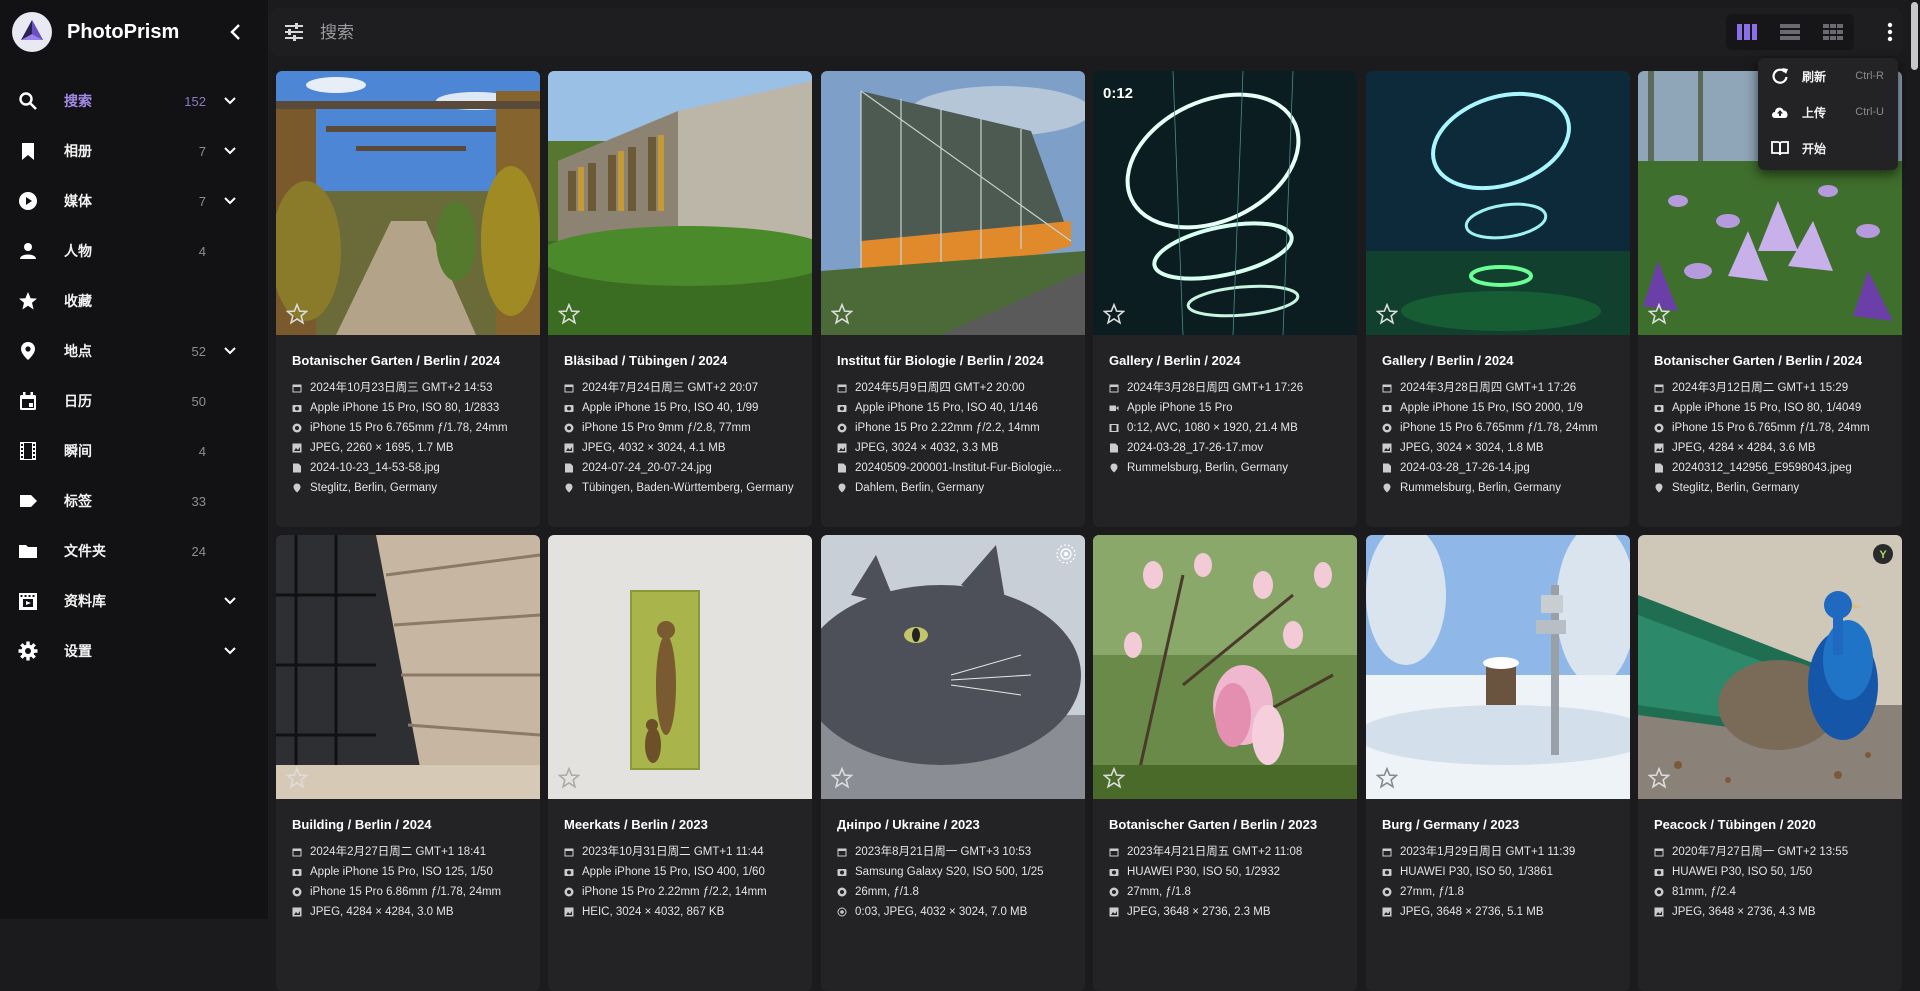  I want to click on photo-file-info: JPEG, 4284 × 4284, 3.0 MB, so click(382, 912).